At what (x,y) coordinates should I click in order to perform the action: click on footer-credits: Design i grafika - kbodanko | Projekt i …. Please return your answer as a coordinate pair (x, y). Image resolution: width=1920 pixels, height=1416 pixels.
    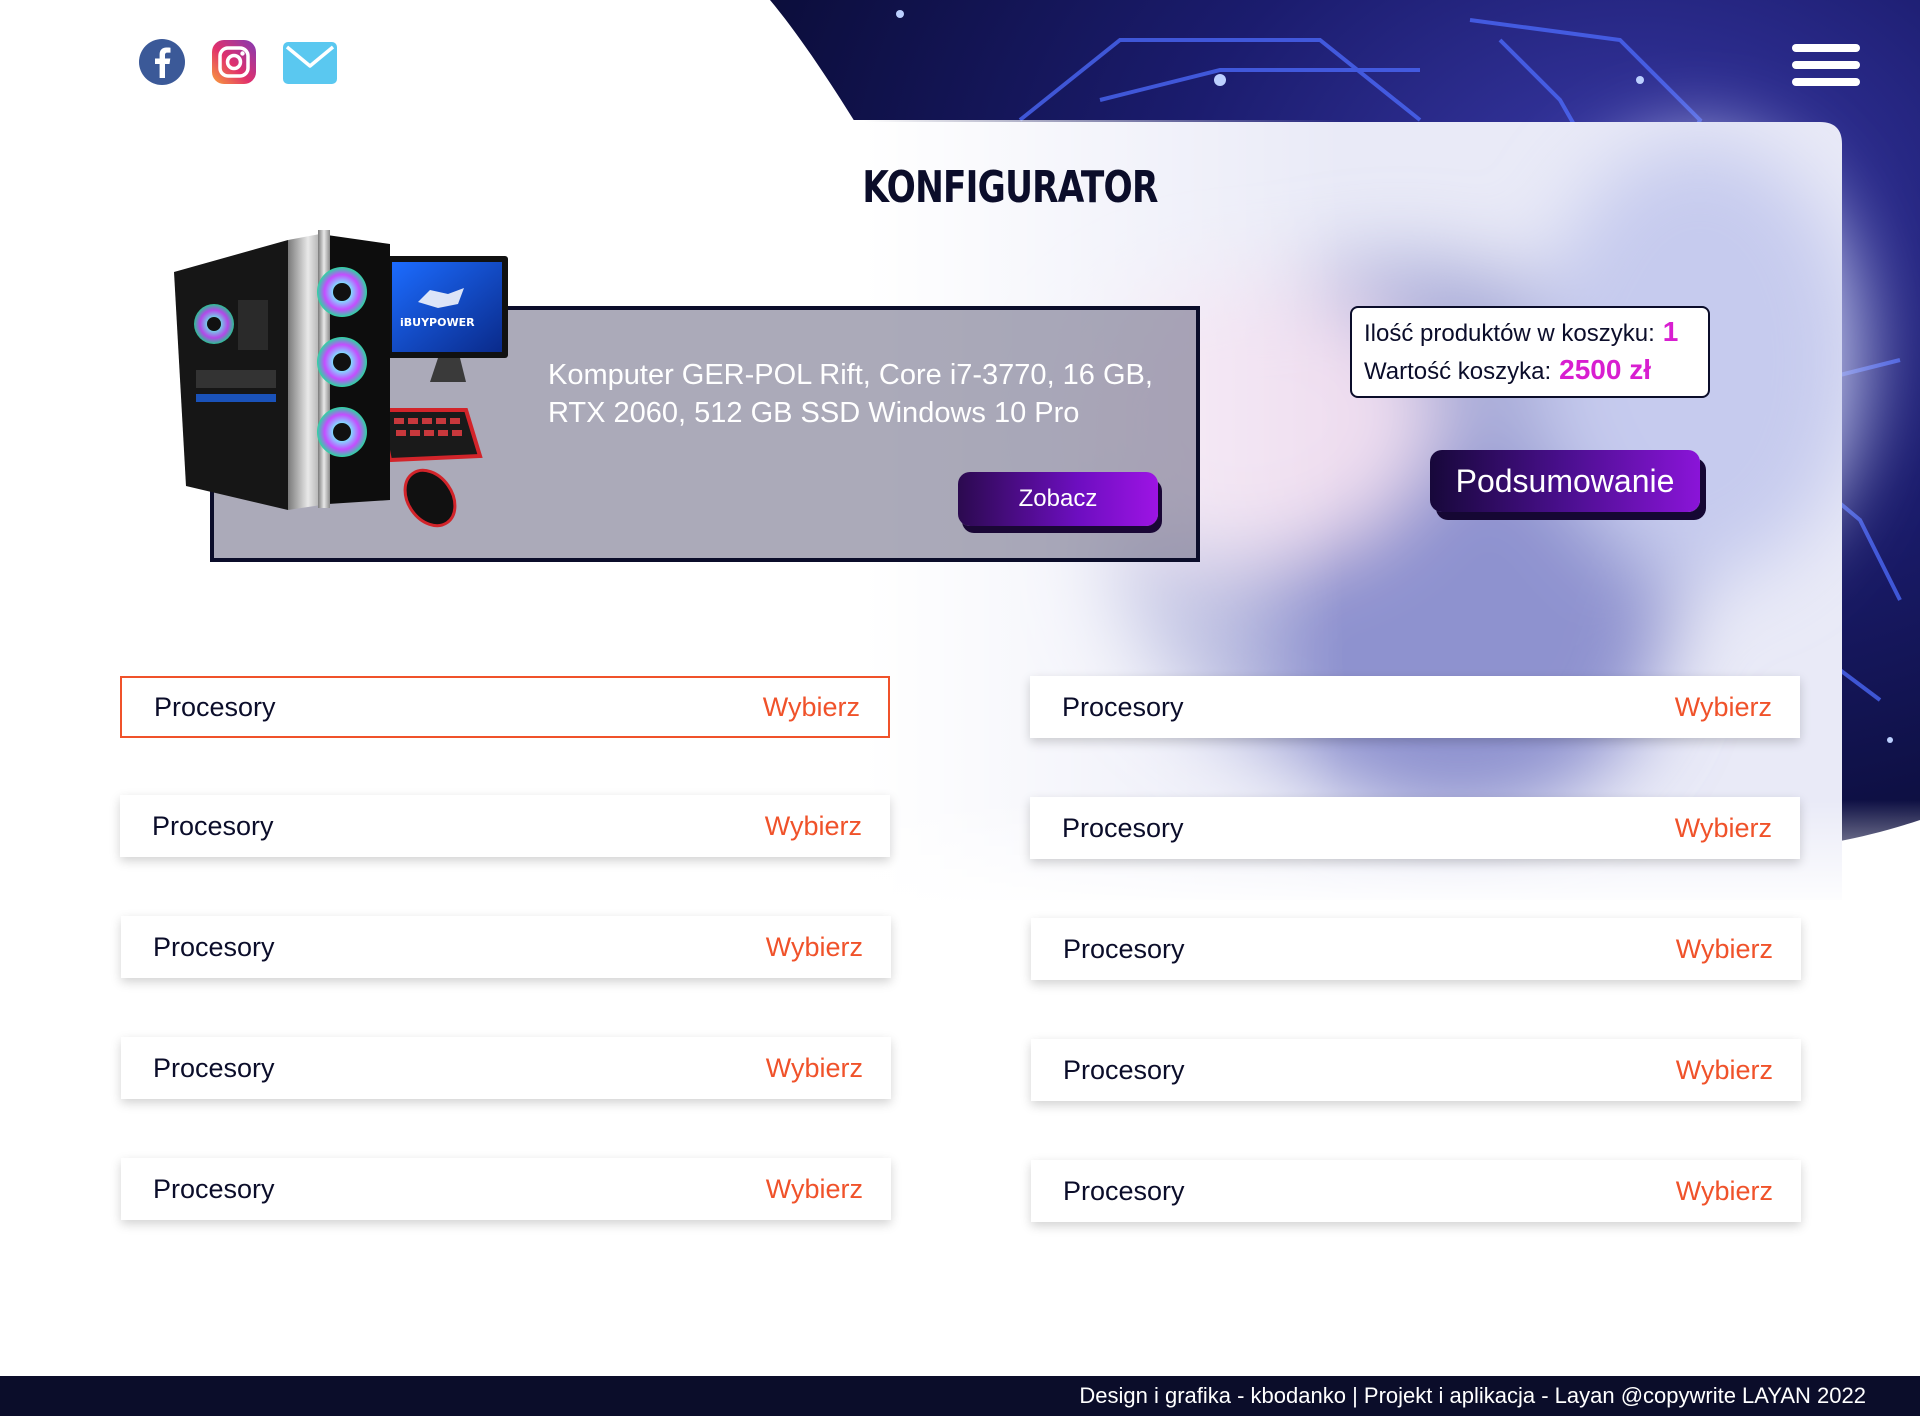
    Looking at the image, I should click on (1472, 1395).